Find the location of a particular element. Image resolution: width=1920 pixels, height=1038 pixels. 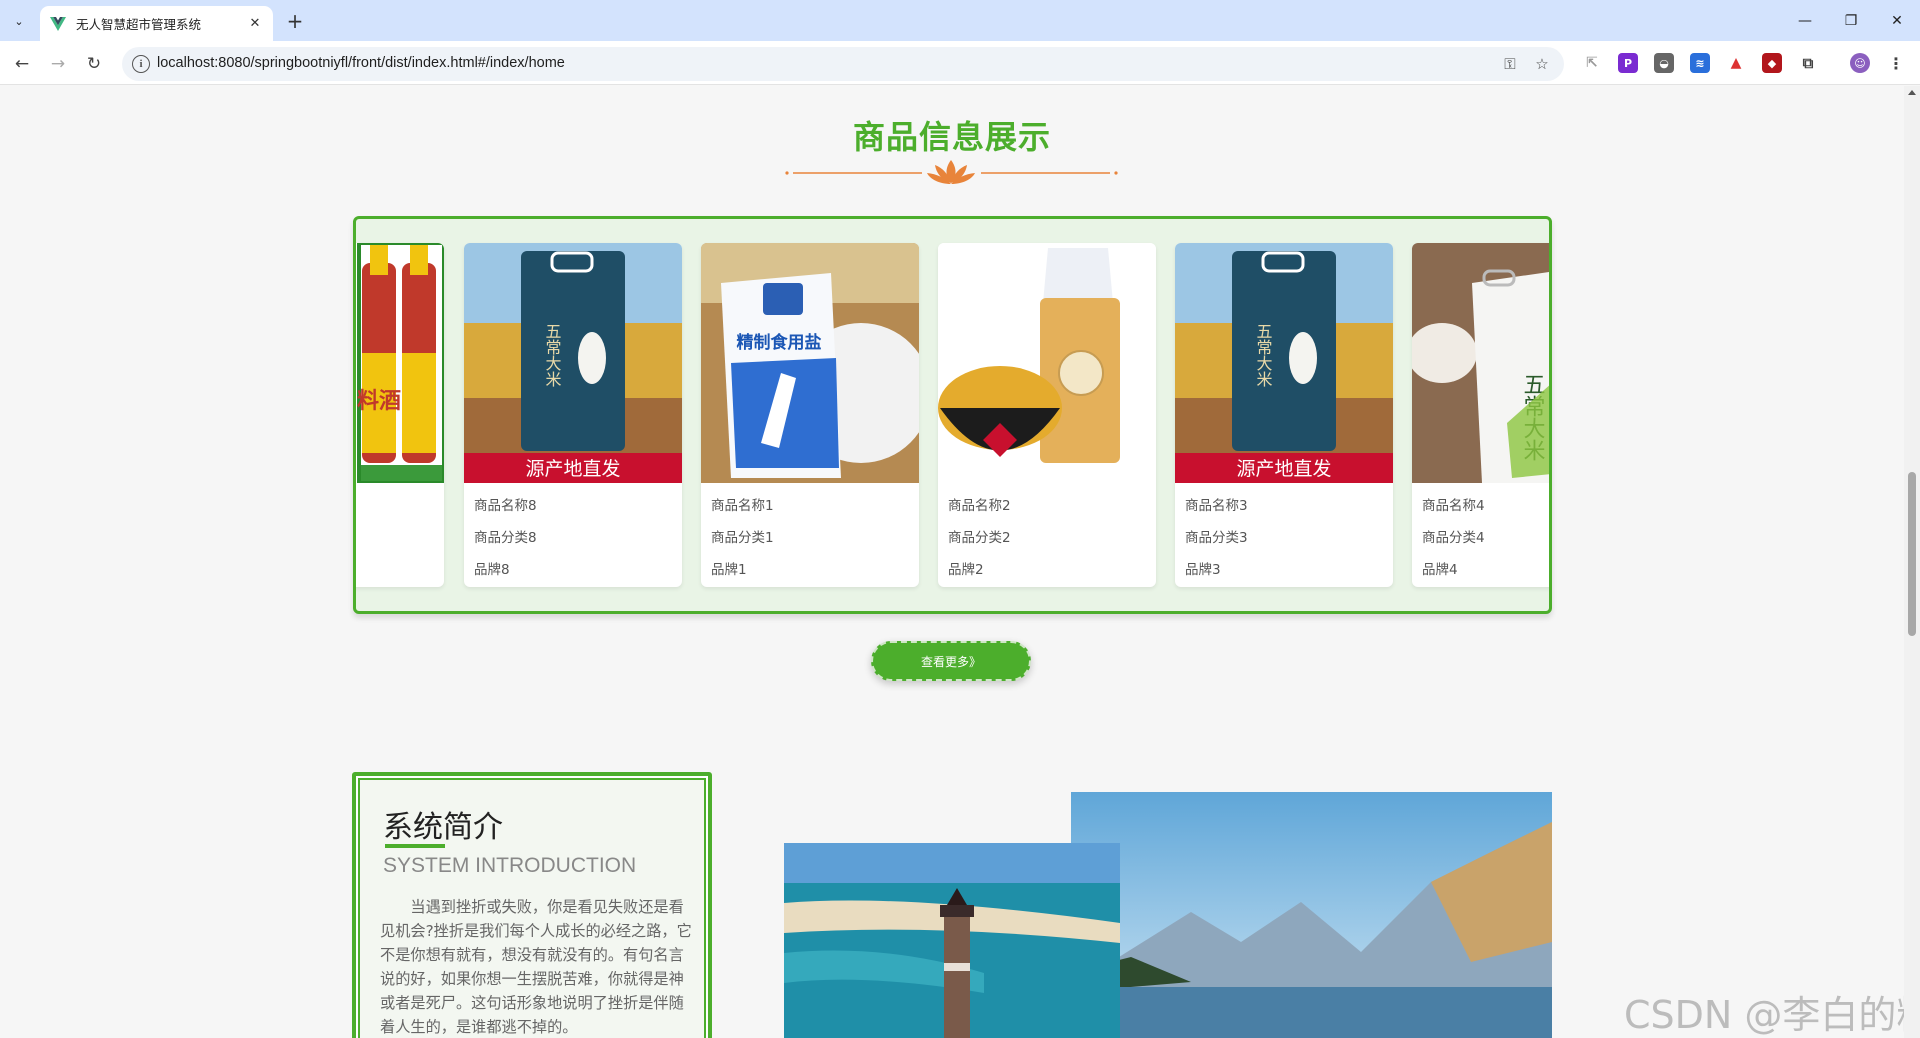

product-card-partial: 料酒 is located at coordinates (400, 415).